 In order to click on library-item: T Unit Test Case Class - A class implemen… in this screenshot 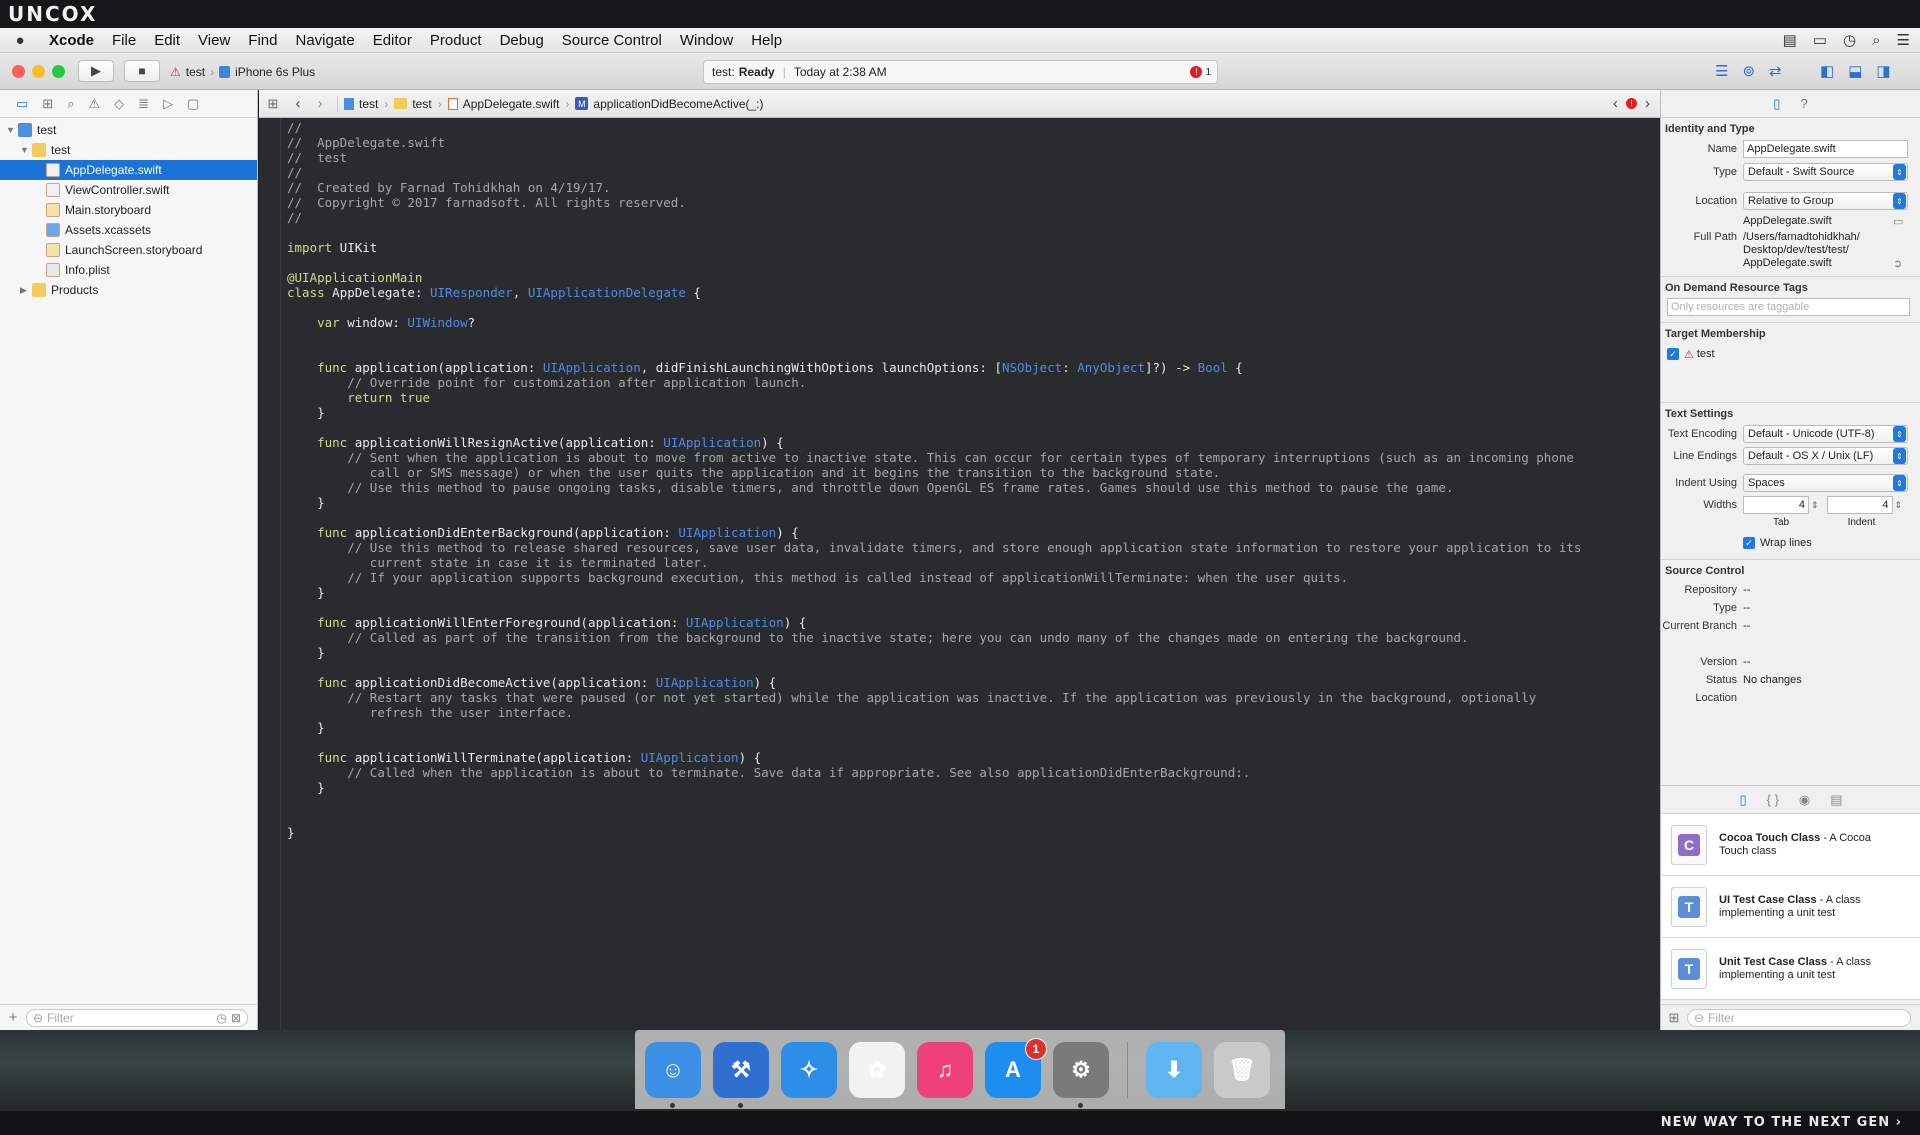, I will do `click(1790, 969)`.